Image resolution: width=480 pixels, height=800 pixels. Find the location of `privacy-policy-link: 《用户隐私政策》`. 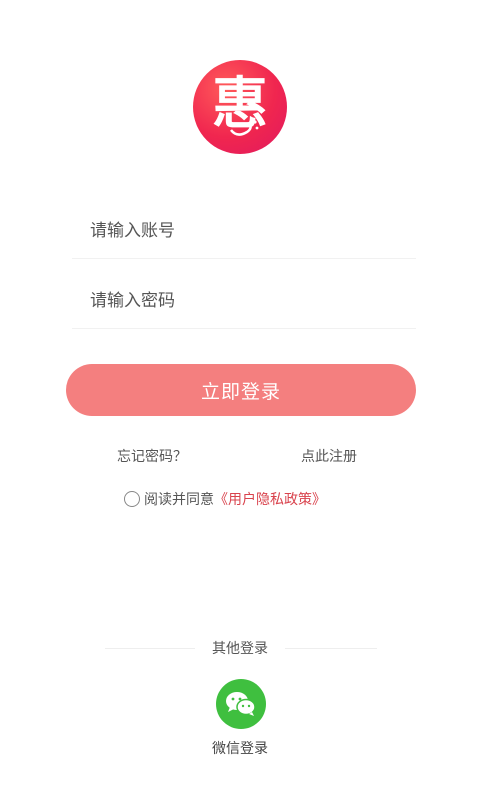

privacy-policy-link: 《用户隐私政策》 is located at coordinates (270, 499).